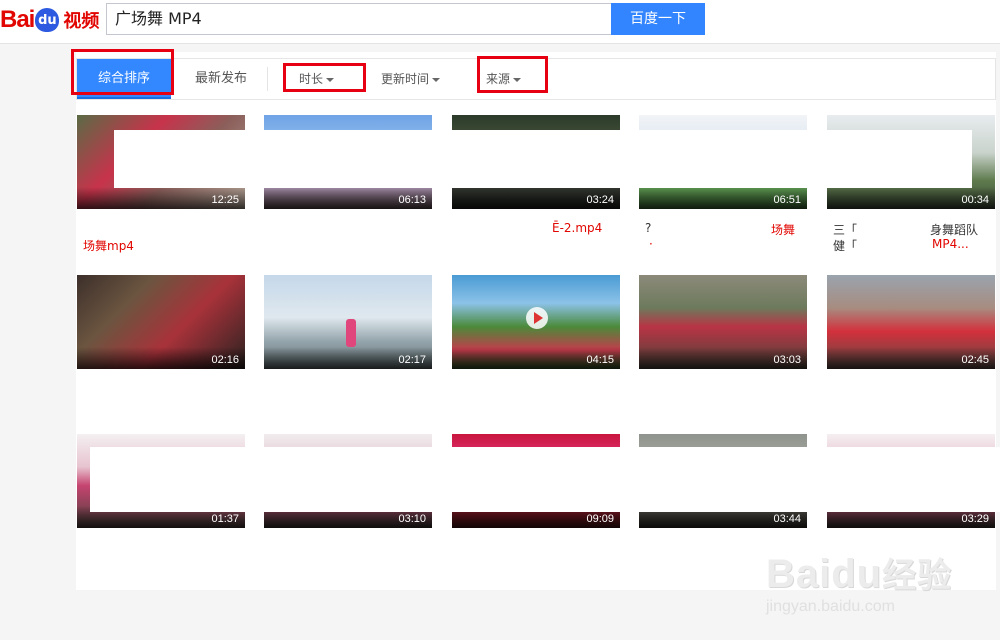  What do you see at coordinates (799, 574) in the screenshot?
I see `watermark-text: Bai` at bounding box center [799, 574].